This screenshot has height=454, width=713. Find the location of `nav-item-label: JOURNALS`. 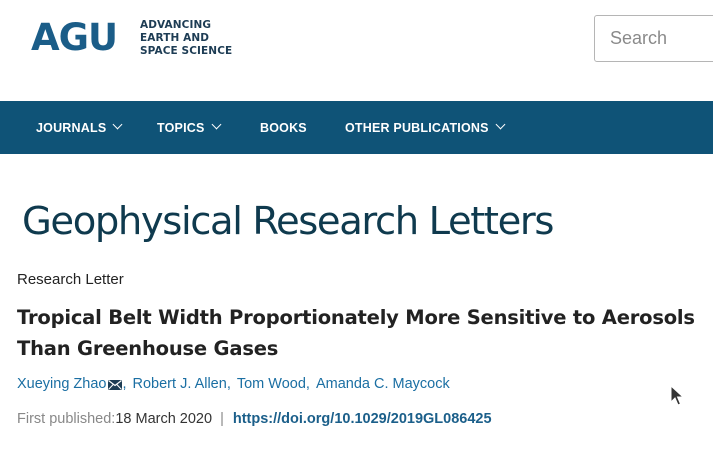

nav-item-label: JOURNALS is located at coordinates (71, 127).